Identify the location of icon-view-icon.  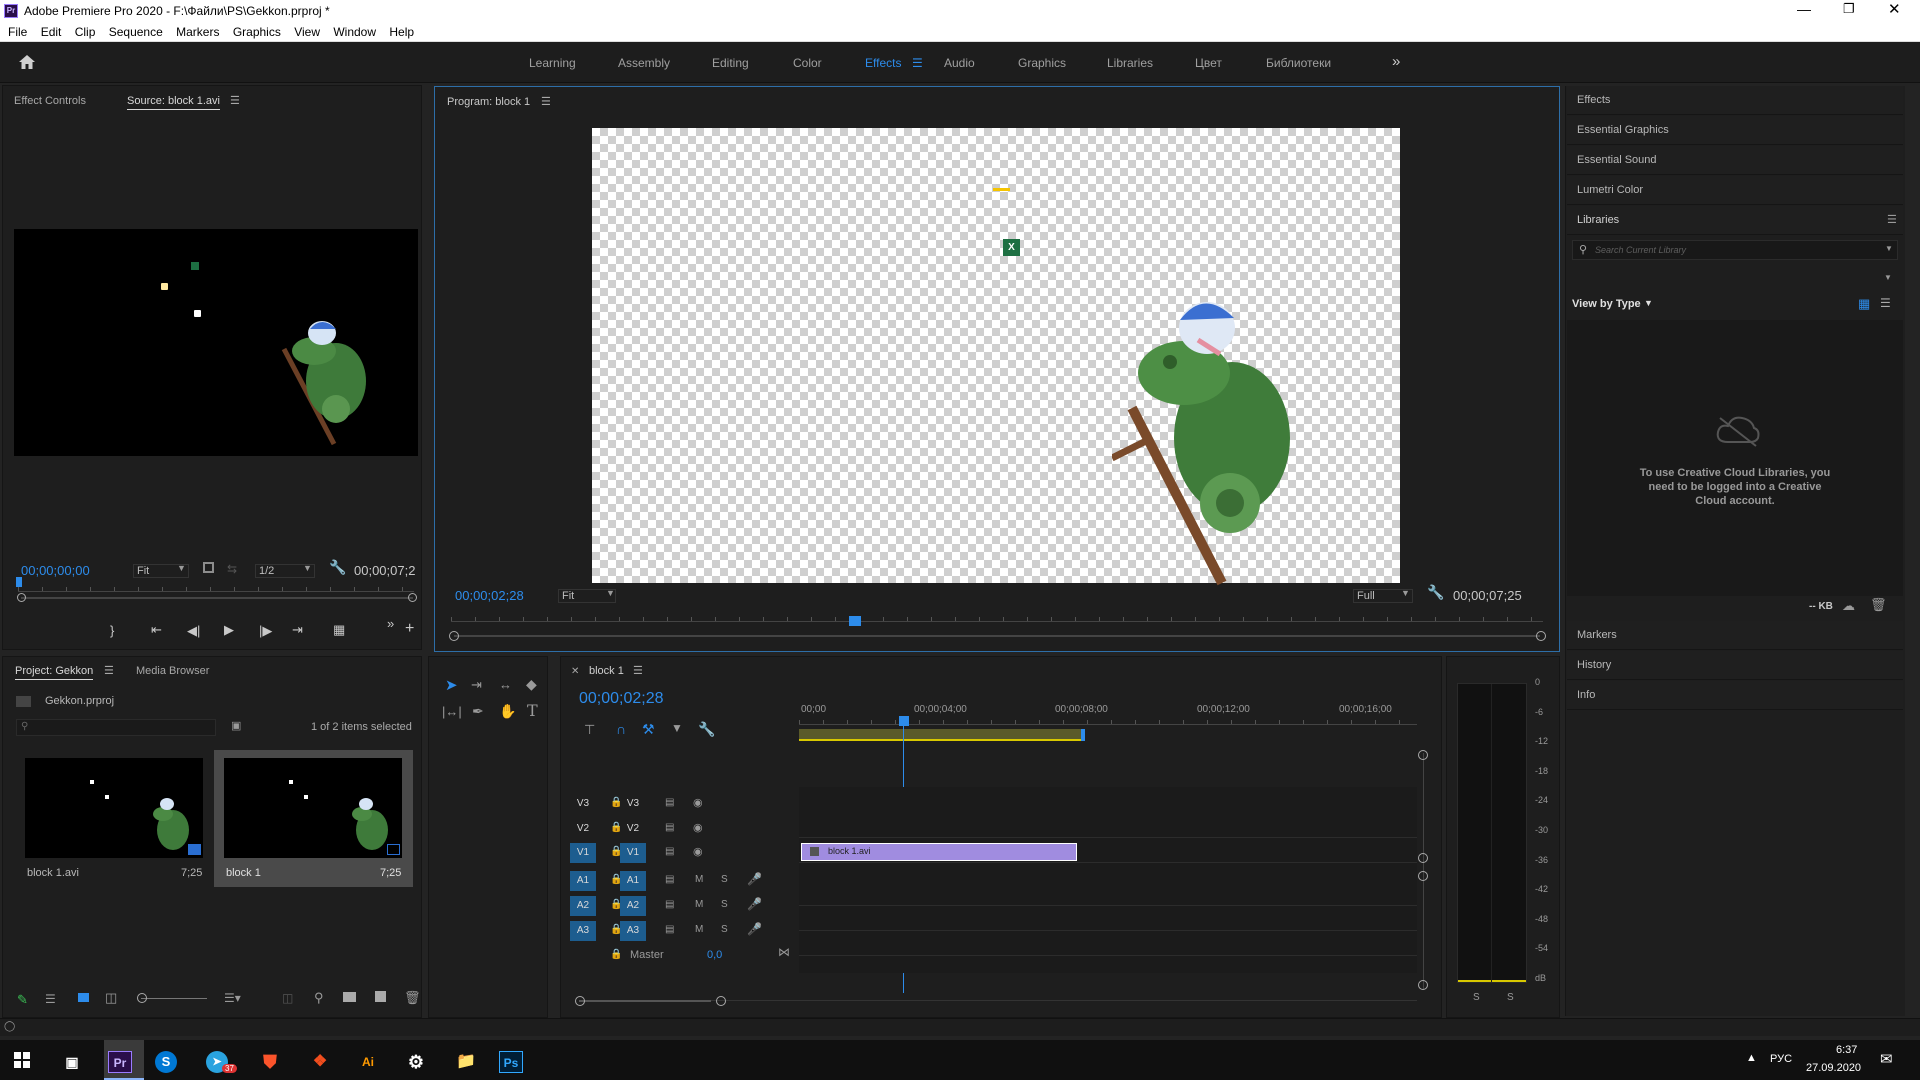
(83, 997).